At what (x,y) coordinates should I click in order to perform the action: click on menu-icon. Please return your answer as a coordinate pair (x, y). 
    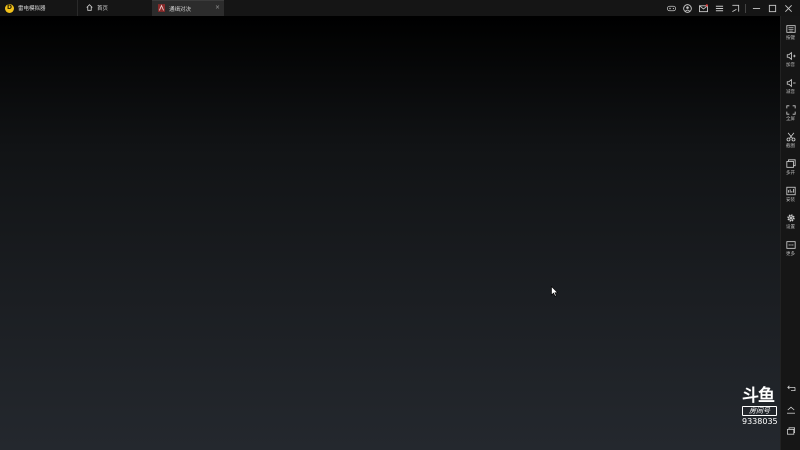
    Looking at the image, I should click on (719, 8).